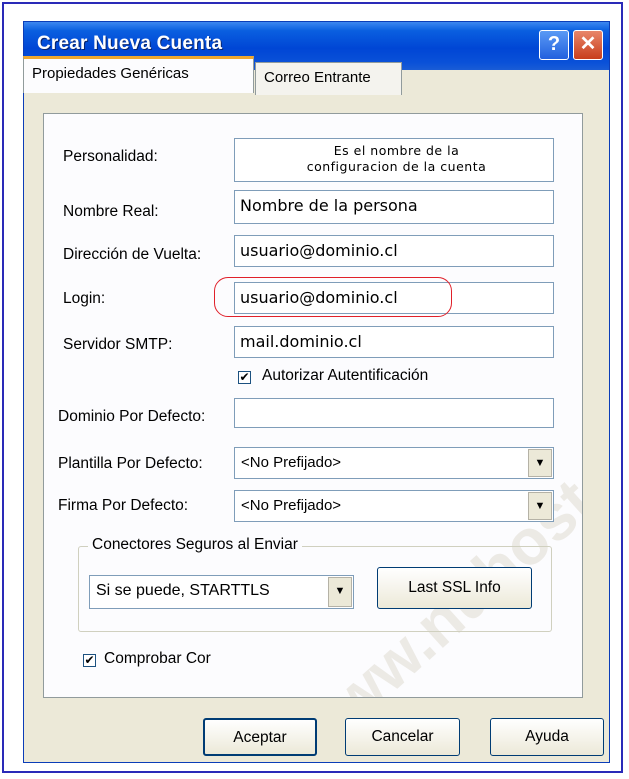  I want to click on comprobar-checkbox: ✔, so click(89, 660).